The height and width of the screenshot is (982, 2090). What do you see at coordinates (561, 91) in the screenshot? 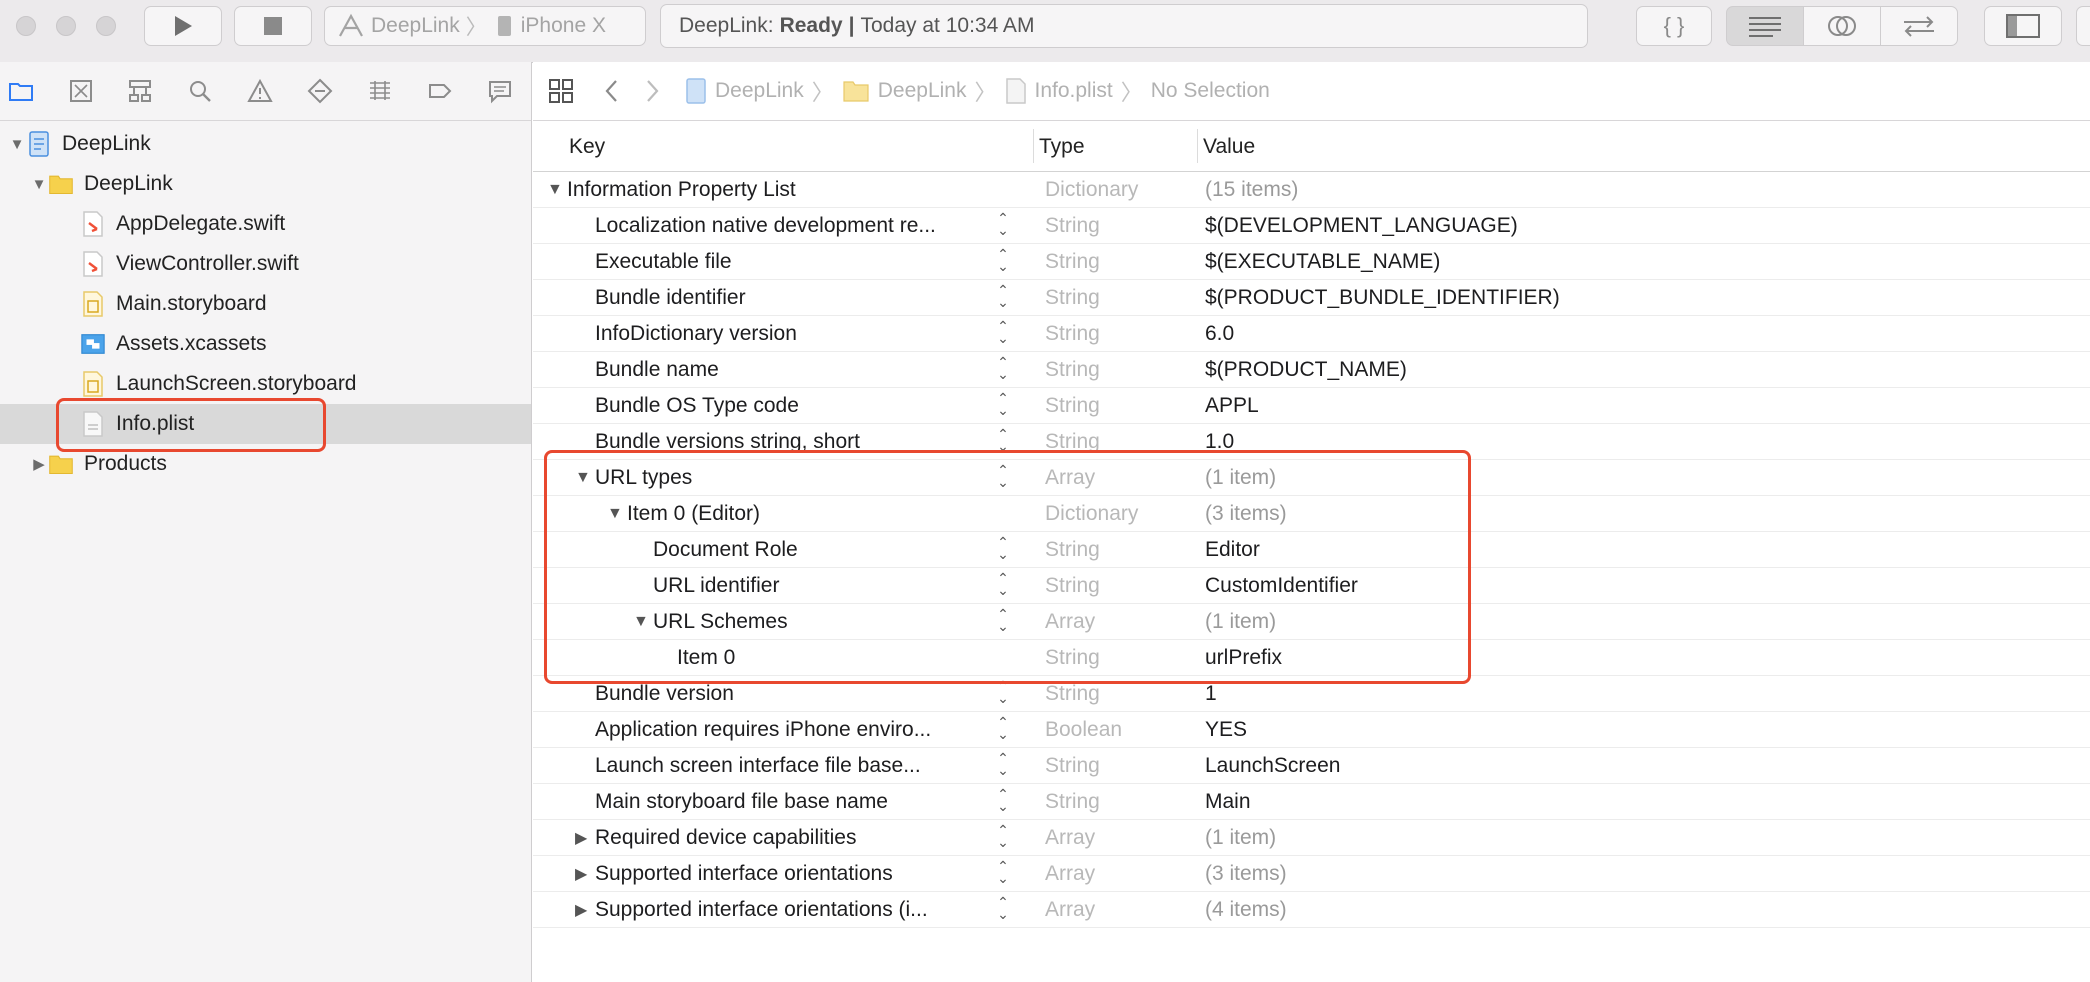
I see `related-items-button` at bounding box center [561, 91].